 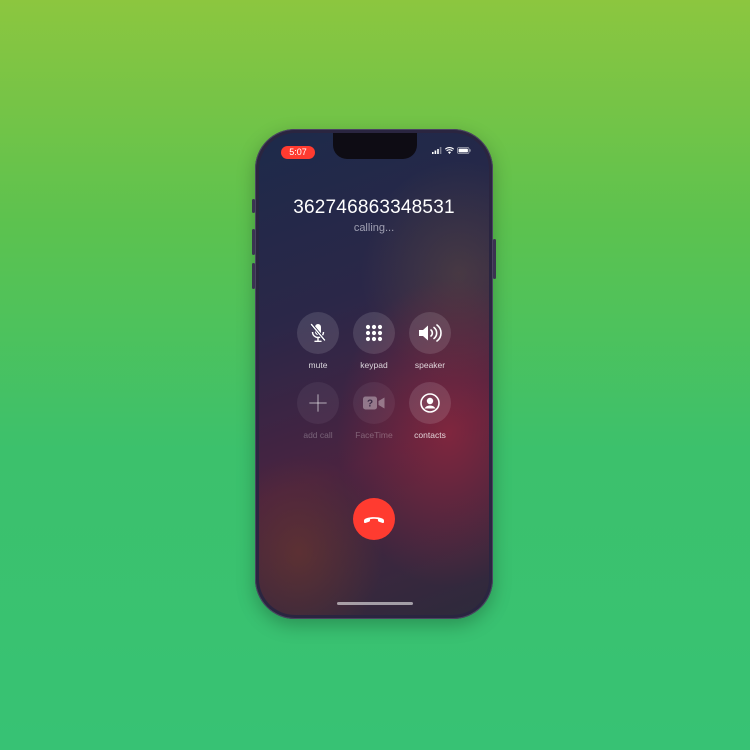 I want to click on caller-number: 362746863348531, so click(x=374, y=207).